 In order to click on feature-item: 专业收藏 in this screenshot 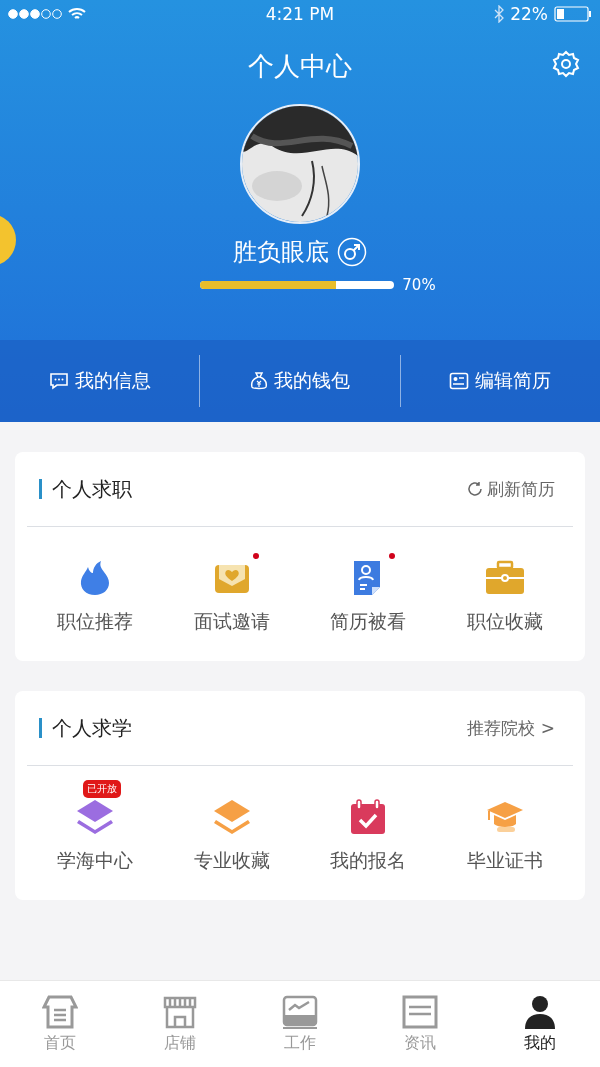, I will do `click(231, 824)`.